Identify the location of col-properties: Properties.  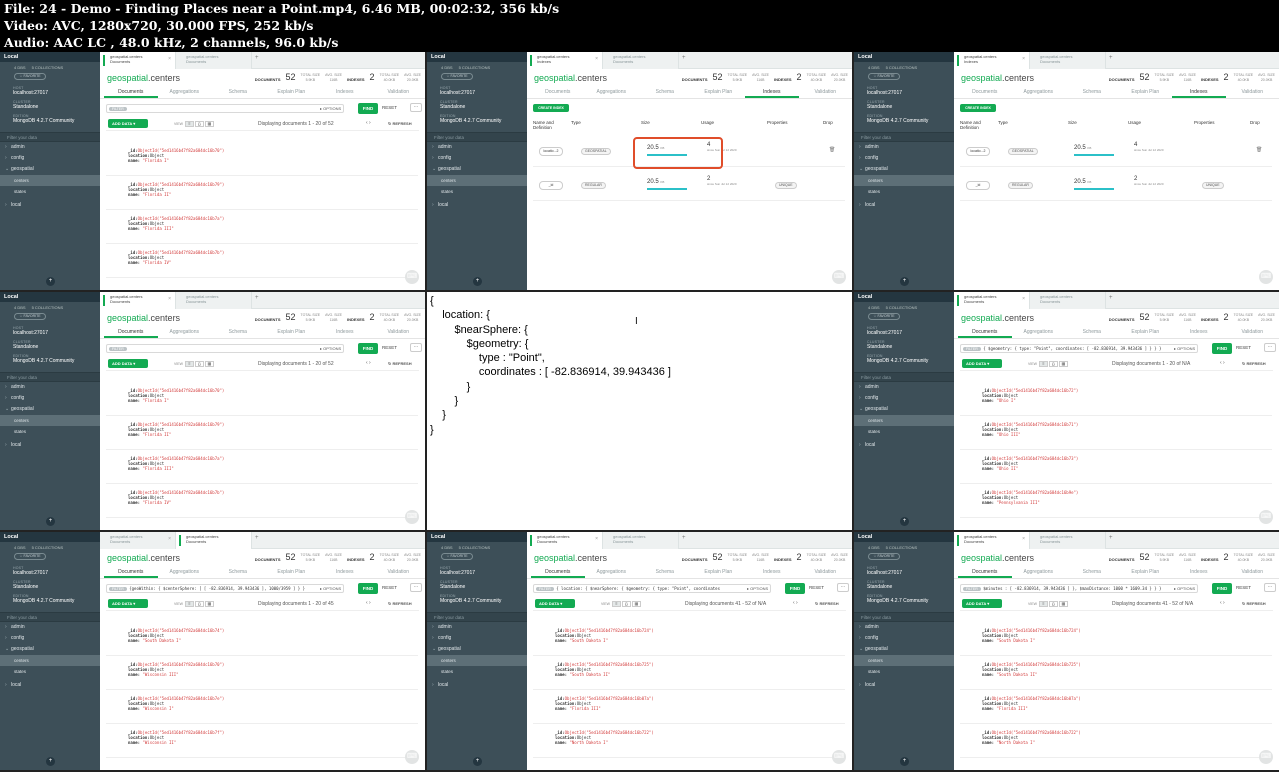
(1204, 122).